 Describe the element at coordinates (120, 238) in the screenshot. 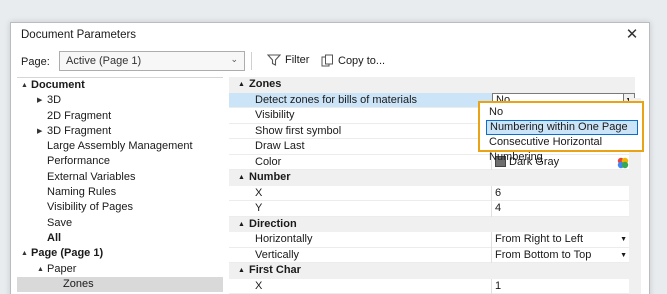

I see `tree-item: All` at that location.